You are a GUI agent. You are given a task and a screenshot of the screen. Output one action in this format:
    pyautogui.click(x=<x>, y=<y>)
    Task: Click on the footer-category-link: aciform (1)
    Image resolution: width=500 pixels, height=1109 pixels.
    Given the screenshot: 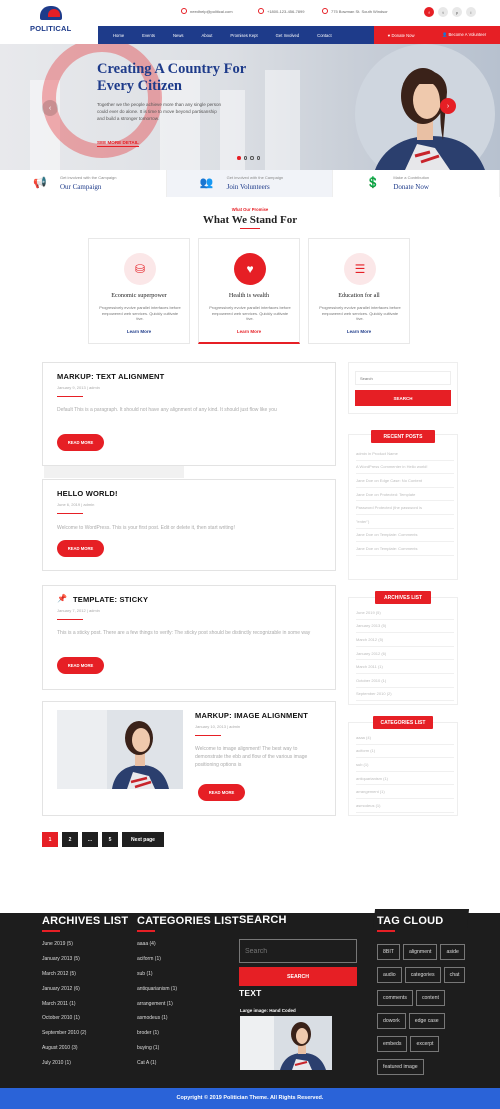 What is the action you would take?
    pyautogui.click(x=157, y=963)
    